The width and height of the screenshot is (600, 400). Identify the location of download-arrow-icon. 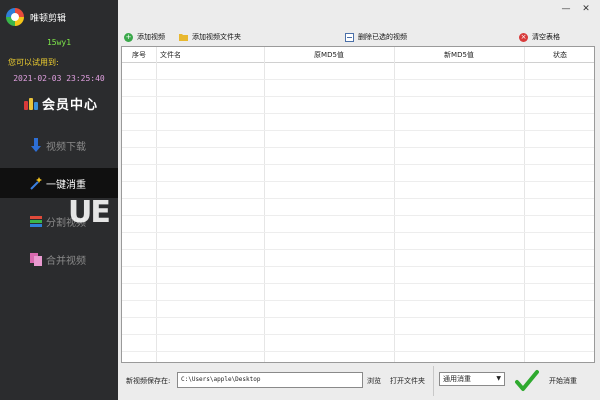
(36, 145).